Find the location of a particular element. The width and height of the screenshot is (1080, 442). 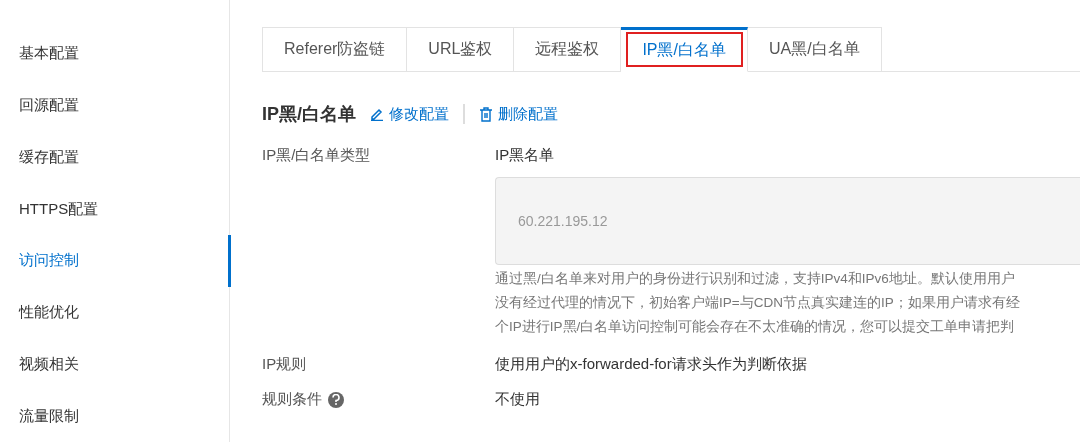

description-text: 通过黑/白名单来对用户的身份进行识别和过滤，支持IPv4和IPv6地址。默认使用用户 is located at coordinates (755, 278).